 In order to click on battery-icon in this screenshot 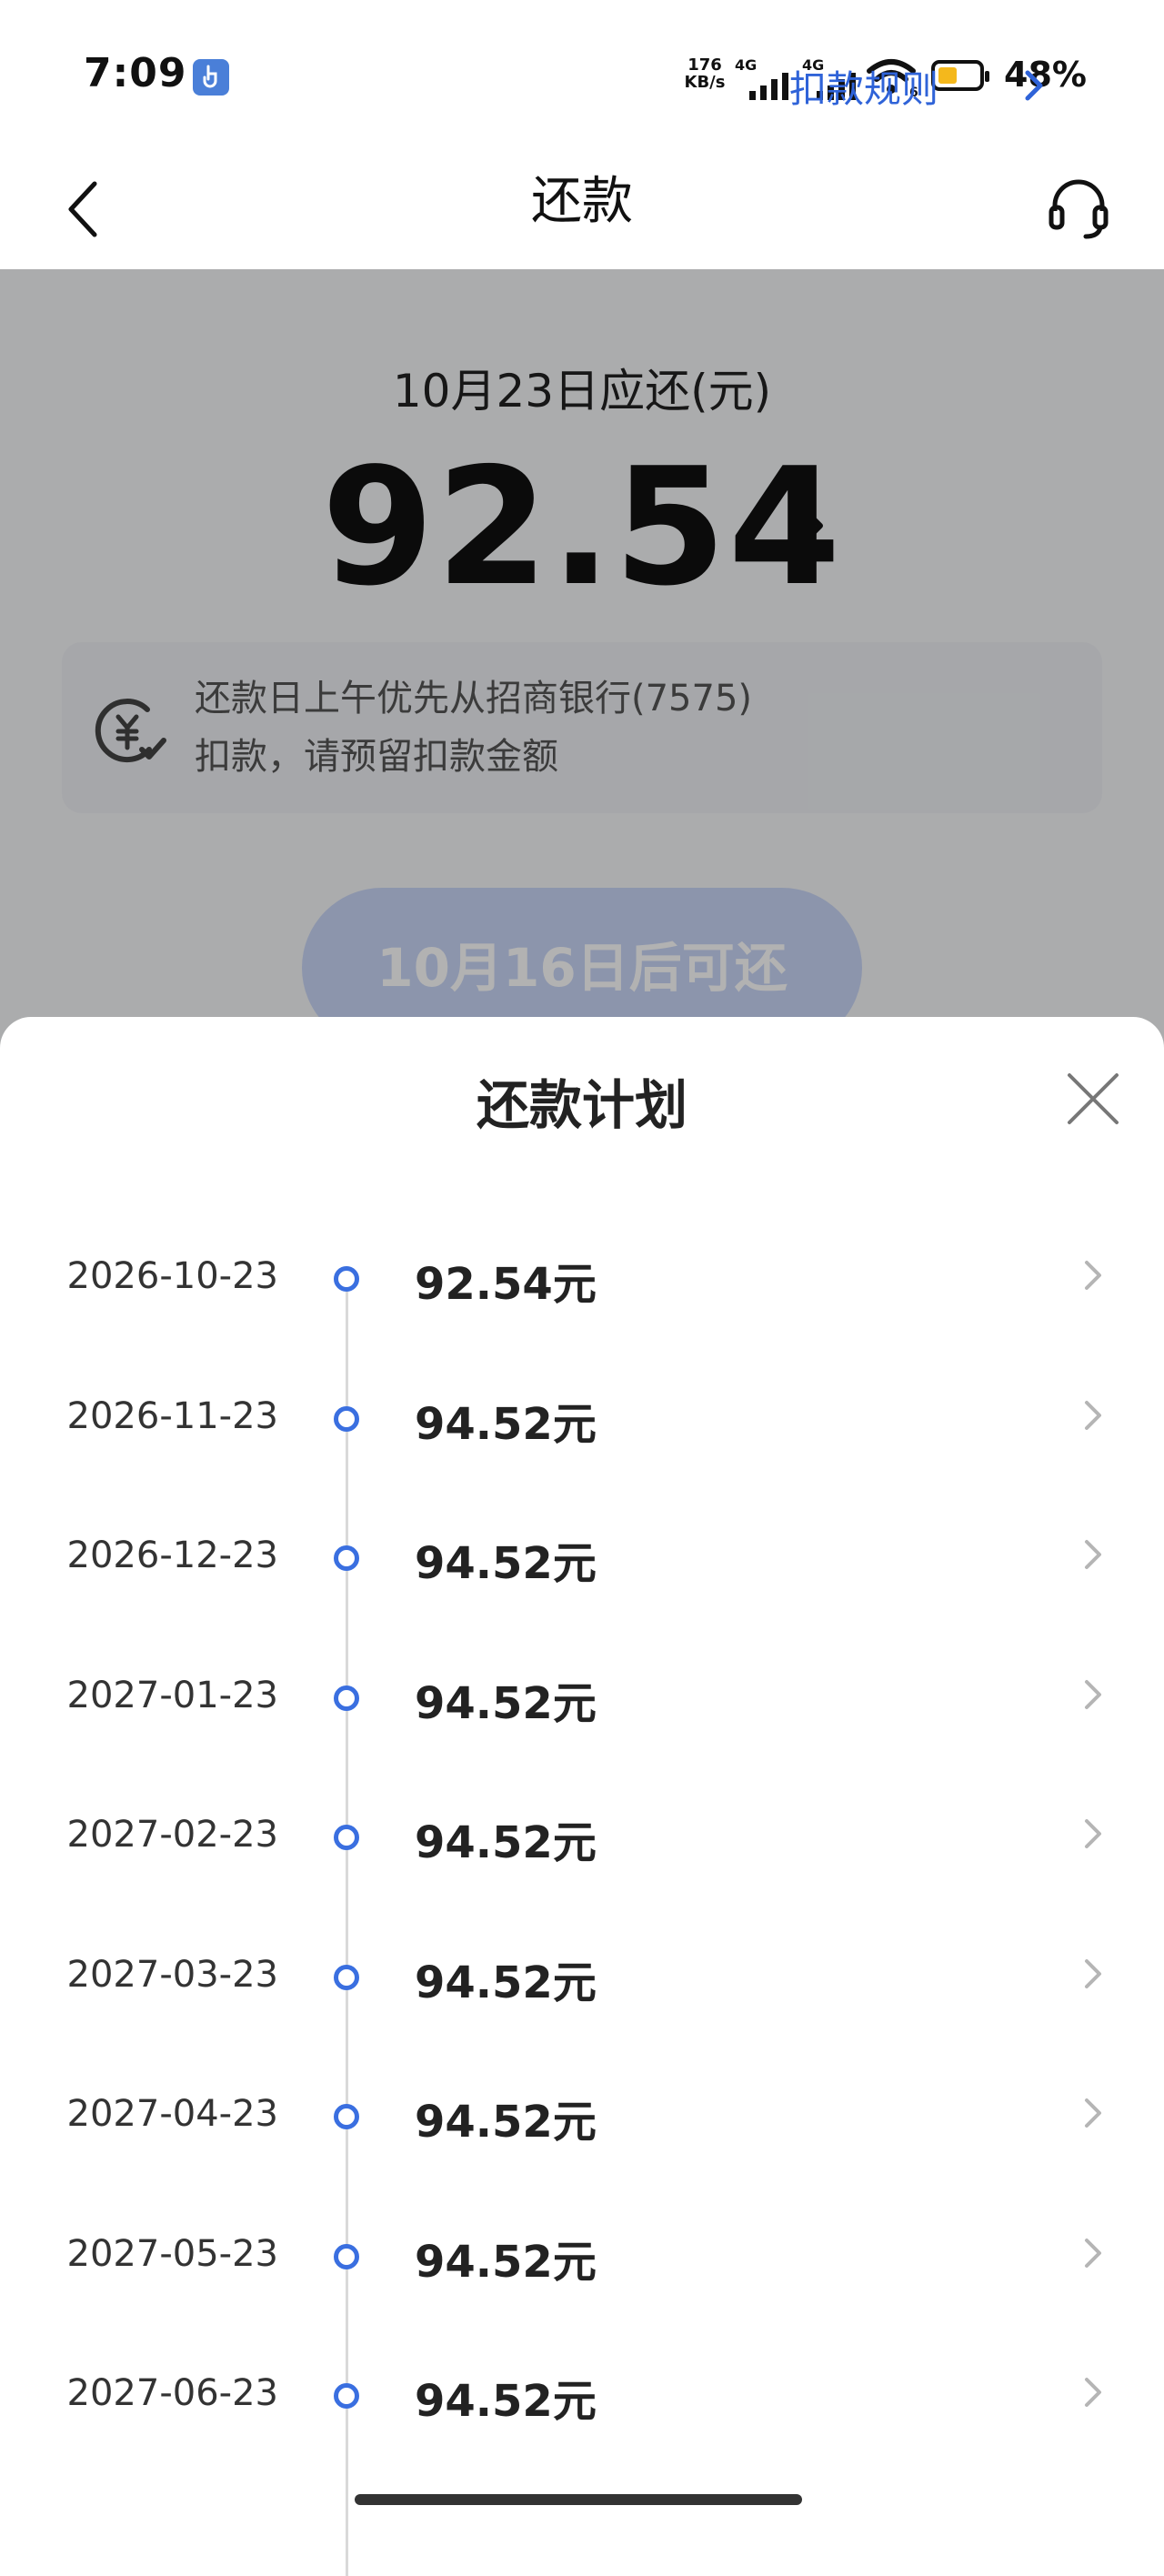, I will do `click(960, 75)`.